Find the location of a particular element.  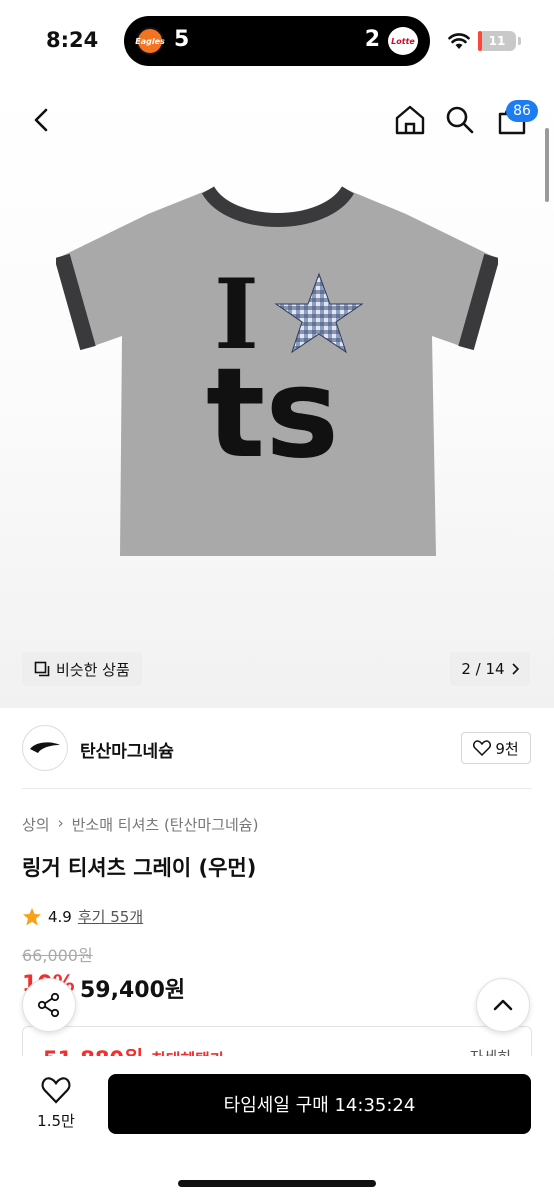

wishlist-count: 1.5만 is located at coordinates (56, 1121).